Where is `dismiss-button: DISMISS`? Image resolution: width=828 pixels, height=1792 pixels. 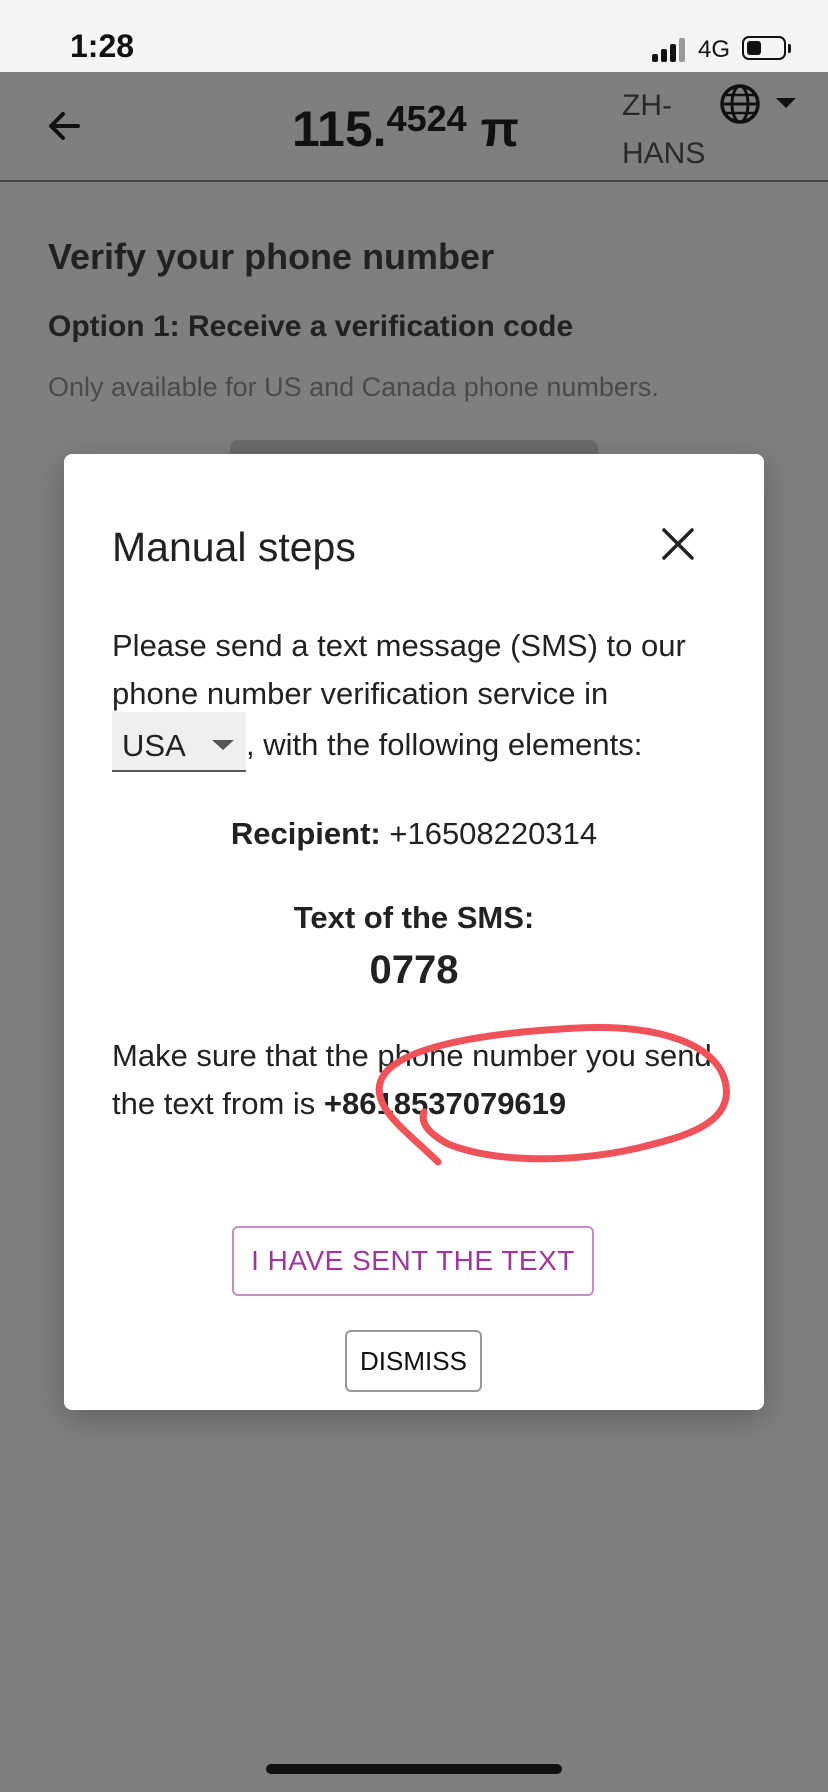
dismiss-button: DISMISS is located at coordinates (413, 1361).